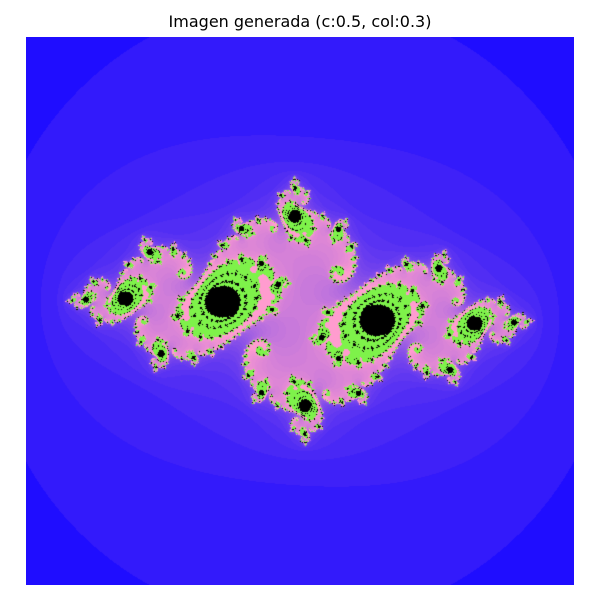 This screenshot has width=600, height=600. I want to click on figure-title: Imagen generada (c:0.5, col:0.3), so click(300, 21).